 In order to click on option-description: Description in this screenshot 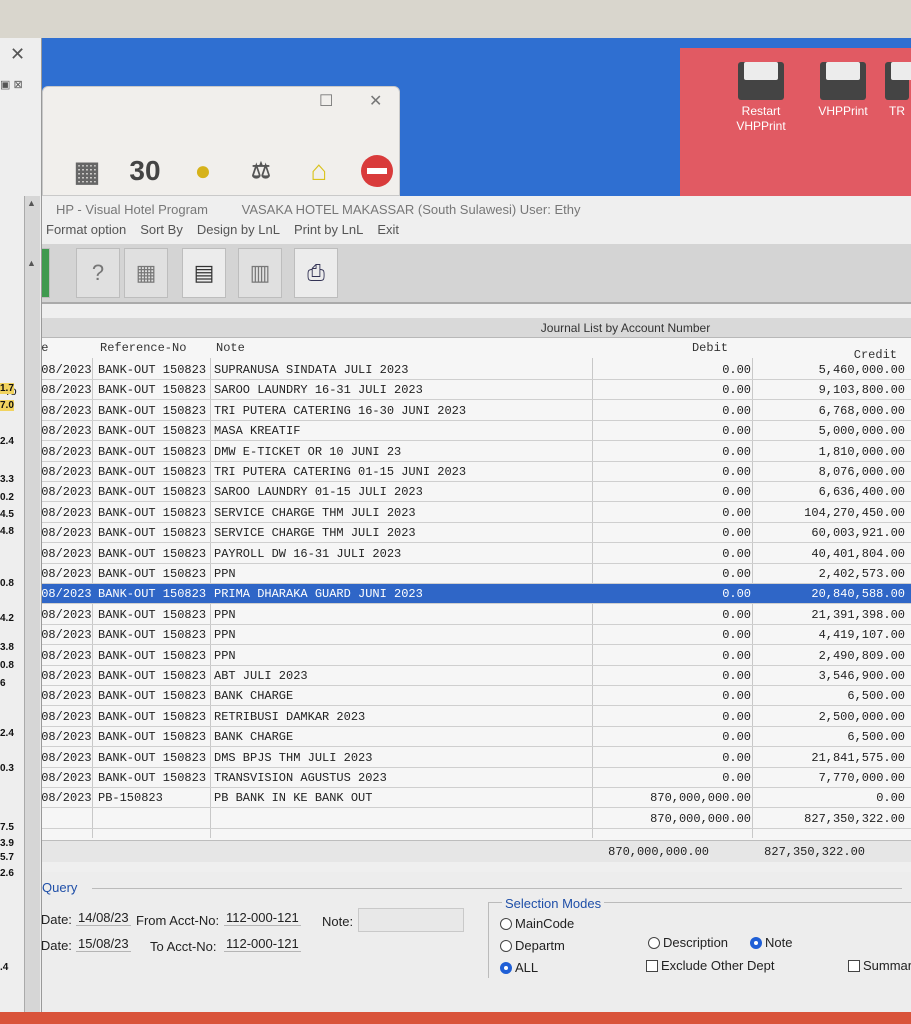, I will do `click(688, 942)`.